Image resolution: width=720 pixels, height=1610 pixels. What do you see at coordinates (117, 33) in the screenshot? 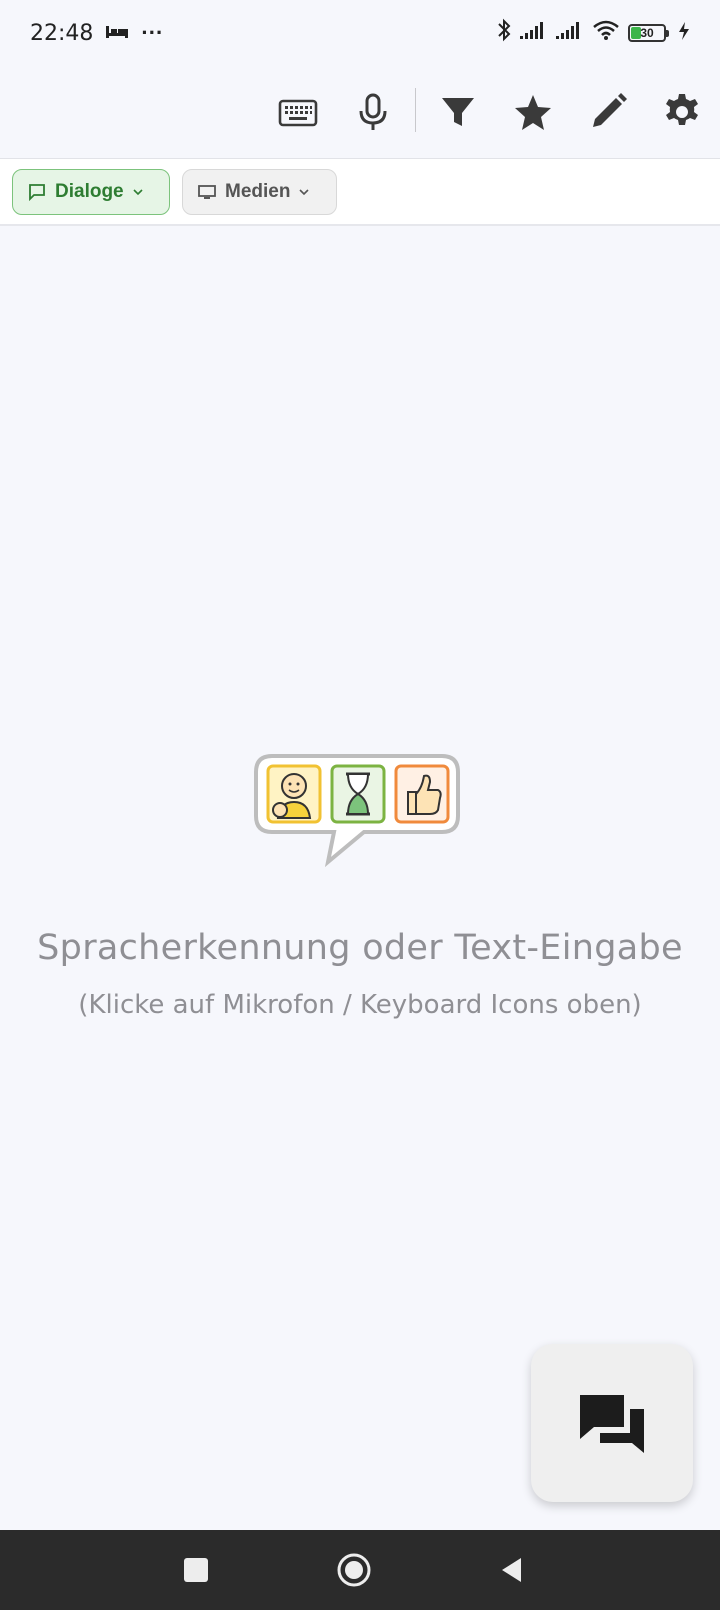
I see `sleep-icon` at bounding box center [117, 33].